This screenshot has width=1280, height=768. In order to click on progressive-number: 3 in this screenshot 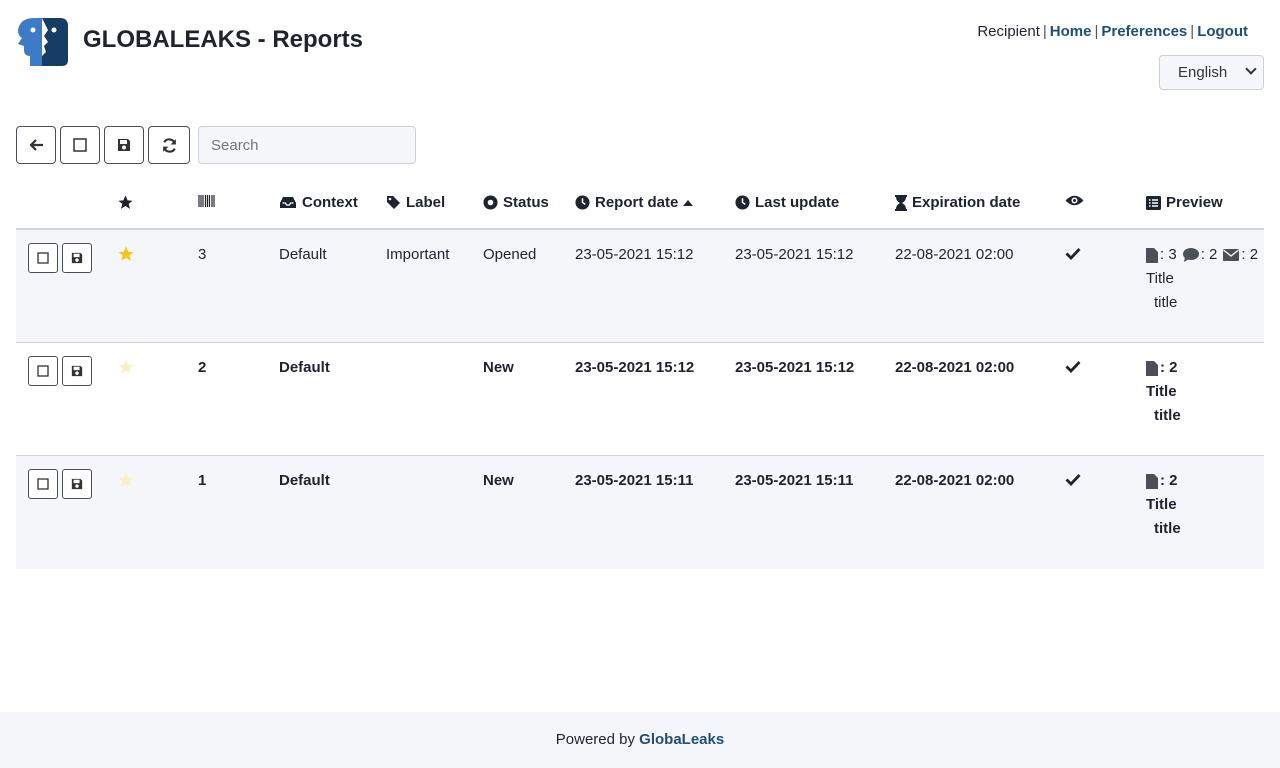, I will do `click(202, 254)`.